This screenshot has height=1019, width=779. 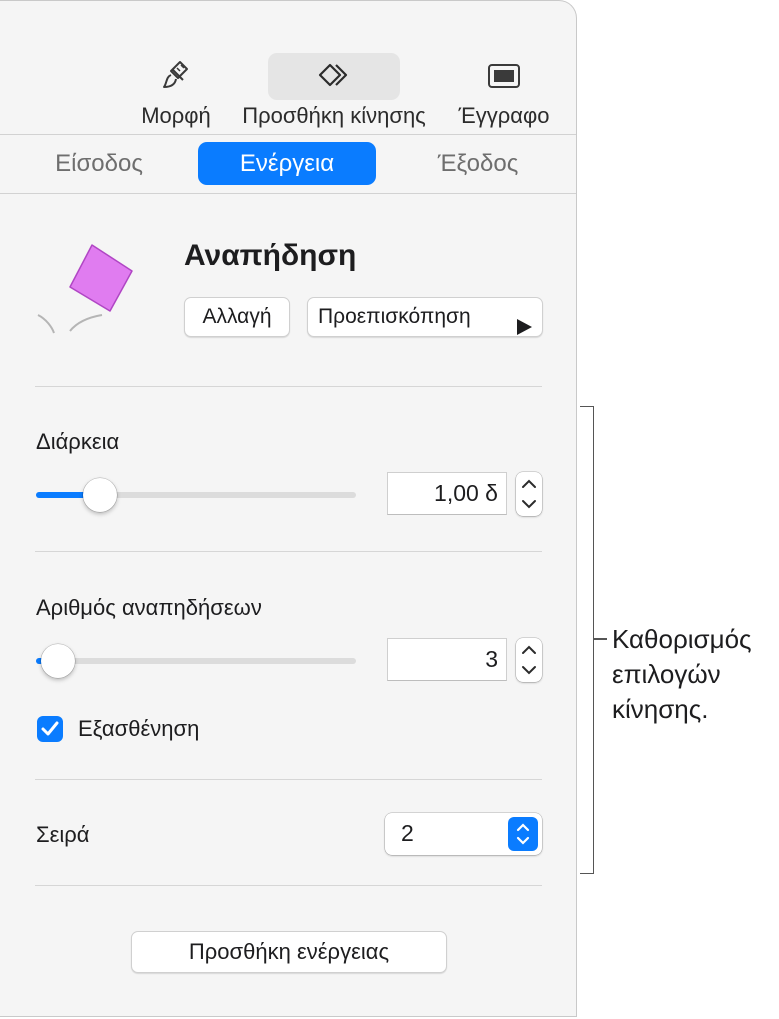 I want to click on document-icon, so click(x=504, y=78).